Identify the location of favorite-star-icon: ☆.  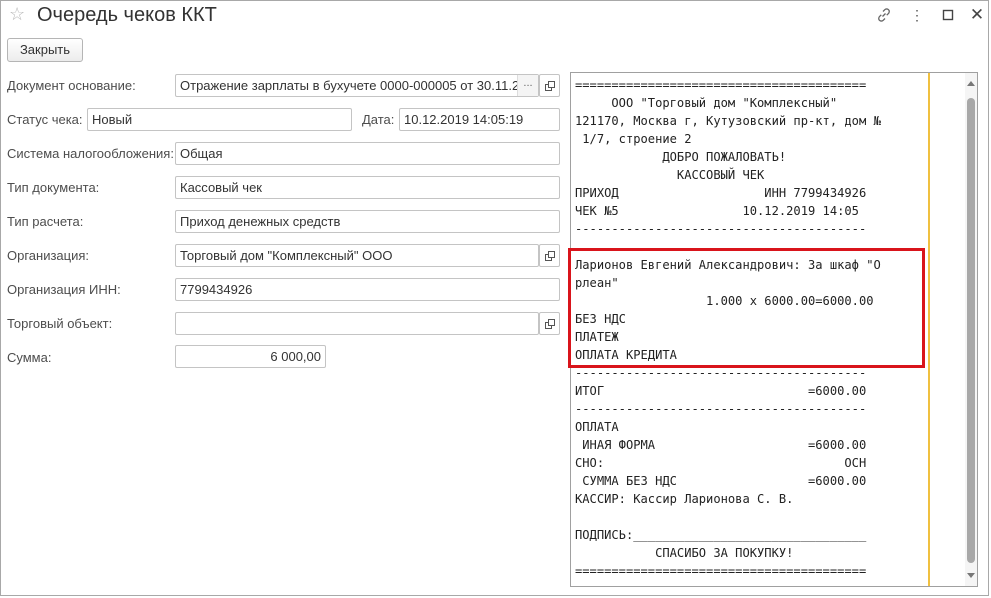
(17, 14).